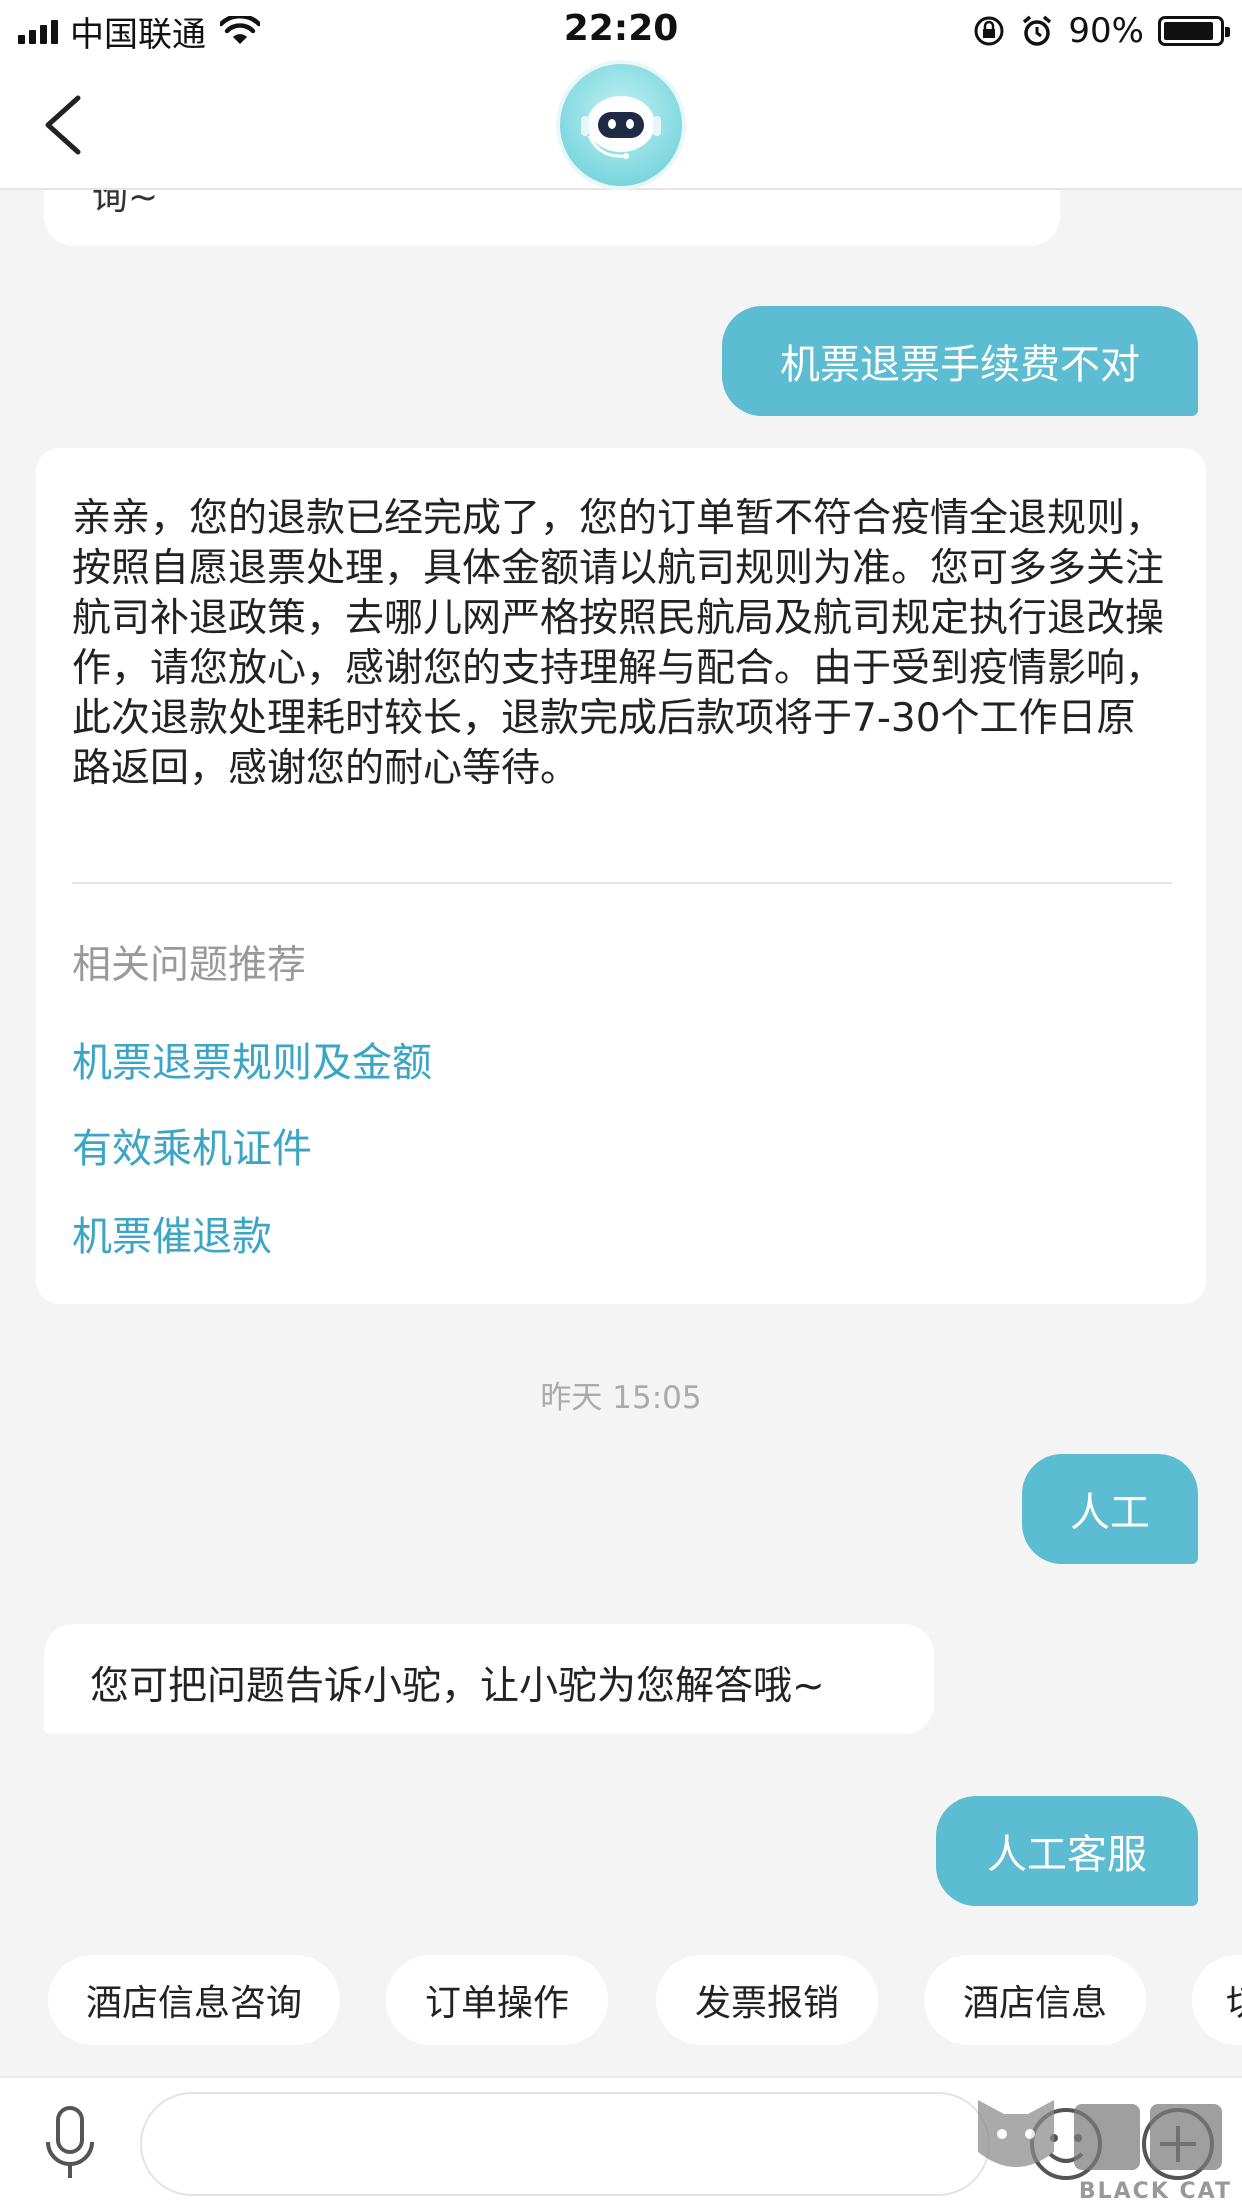 The image size is (1242, 2208). What do you see at coordinates (1100, 2135) in the screenshot?
I see `cat-logo-icon` at bounding box center [1100, 2135].